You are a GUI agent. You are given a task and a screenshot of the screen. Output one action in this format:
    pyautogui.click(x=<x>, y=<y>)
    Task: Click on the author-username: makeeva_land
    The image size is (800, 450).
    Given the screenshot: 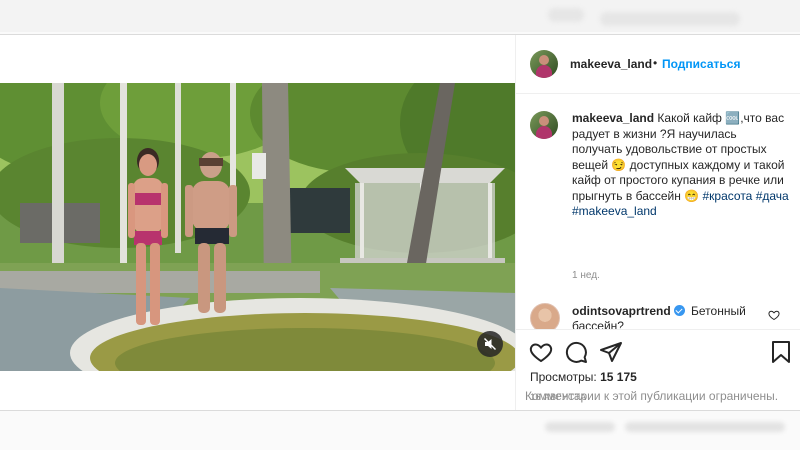 What is the action you would take?
    pyautogui.click(x=611, y=64)
    